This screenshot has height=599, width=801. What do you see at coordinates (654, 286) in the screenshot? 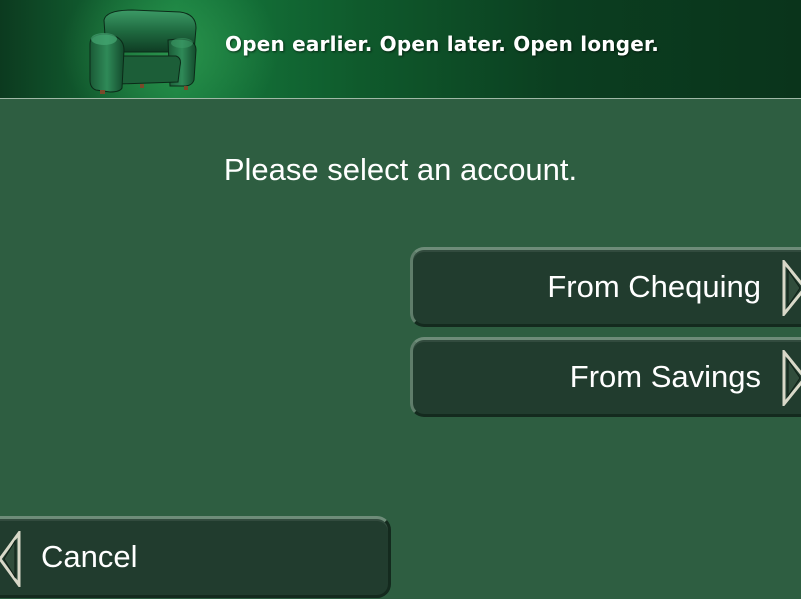
I see `from-chequing-label: From Chequing` at bounding box center [654, 286].